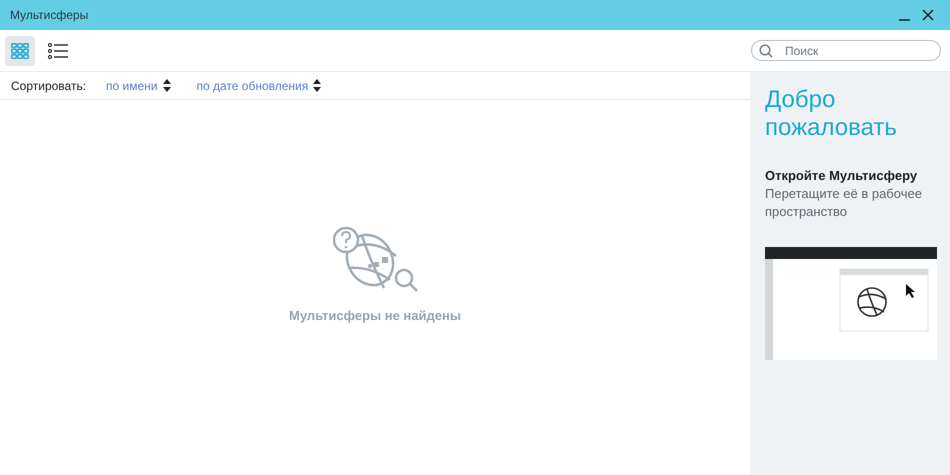 This screenshot has height=475, width=950. Describe the element at coordinates (50, 15) in the screenshot. I see `window-title: Мультисферы` at that location.